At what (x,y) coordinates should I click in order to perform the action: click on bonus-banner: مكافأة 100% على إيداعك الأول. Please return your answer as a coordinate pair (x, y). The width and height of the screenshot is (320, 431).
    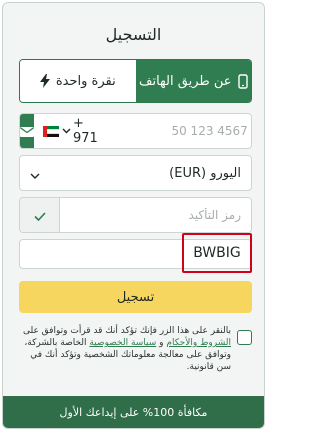
    Looking at the image, I should click on (133, 412).